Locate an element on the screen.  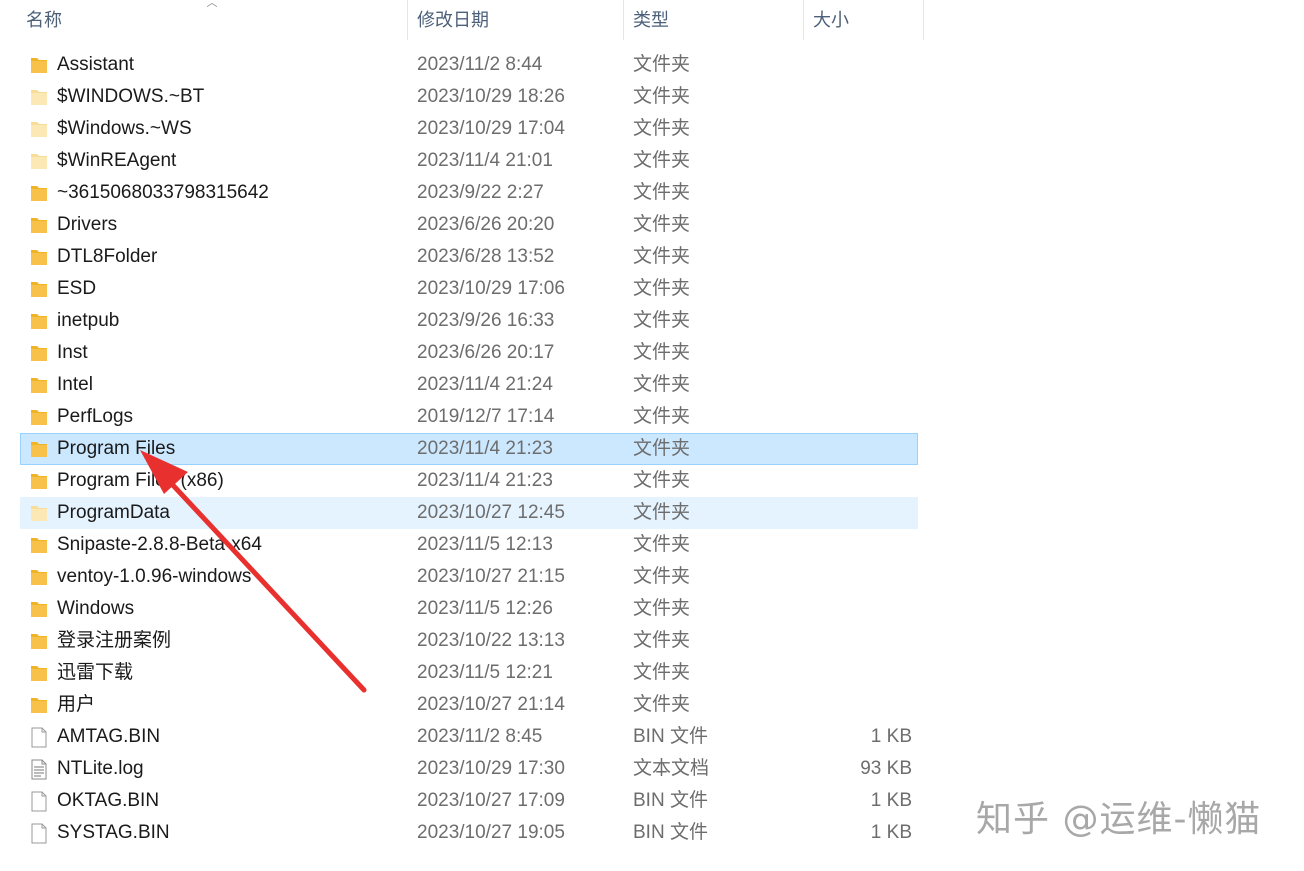
file-row: 迅雷下载 2023/11/5 12:21 文件夹 is located at coordinates (469, 673).